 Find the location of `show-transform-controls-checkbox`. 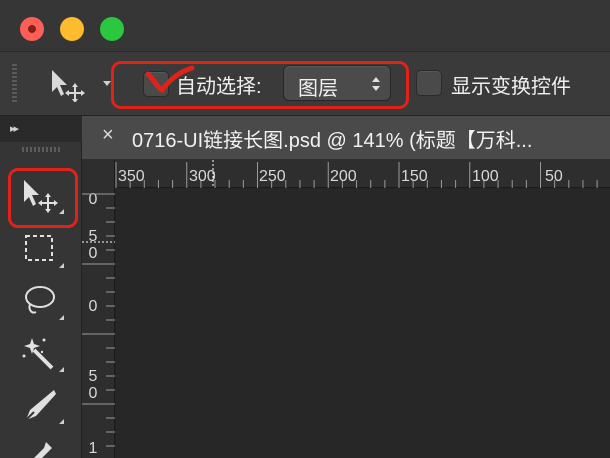

show-transform-controls-checkbox is located at coordinates (429, 83).